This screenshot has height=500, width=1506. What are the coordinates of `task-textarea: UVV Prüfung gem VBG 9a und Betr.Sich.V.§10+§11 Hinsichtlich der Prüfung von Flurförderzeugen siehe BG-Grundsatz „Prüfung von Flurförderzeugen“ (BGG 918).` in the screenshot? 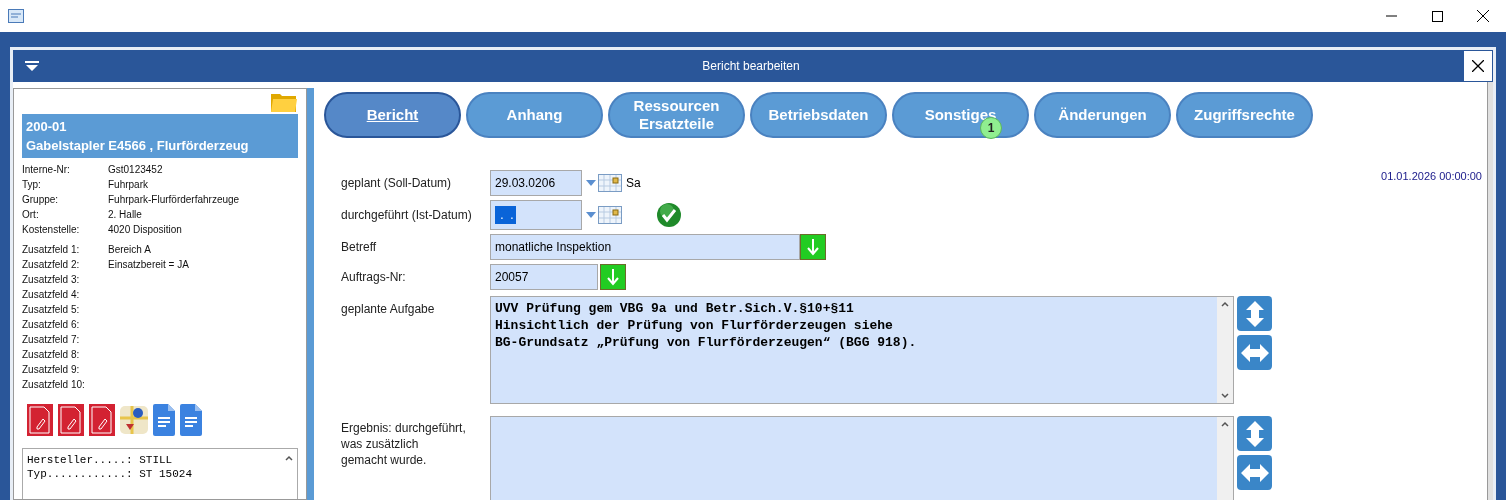 It's located at (854, 350).